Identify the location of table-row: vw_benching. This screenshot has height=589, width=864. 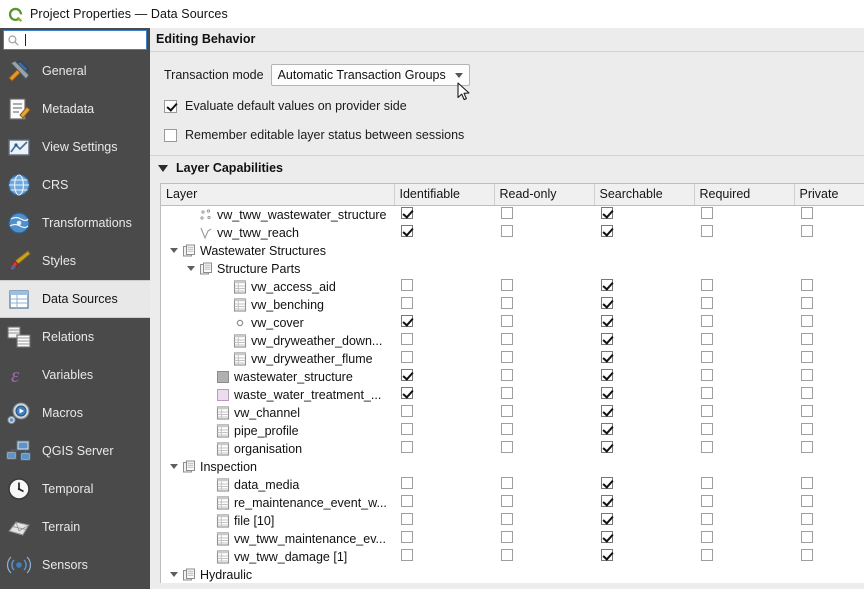
(512, 305).